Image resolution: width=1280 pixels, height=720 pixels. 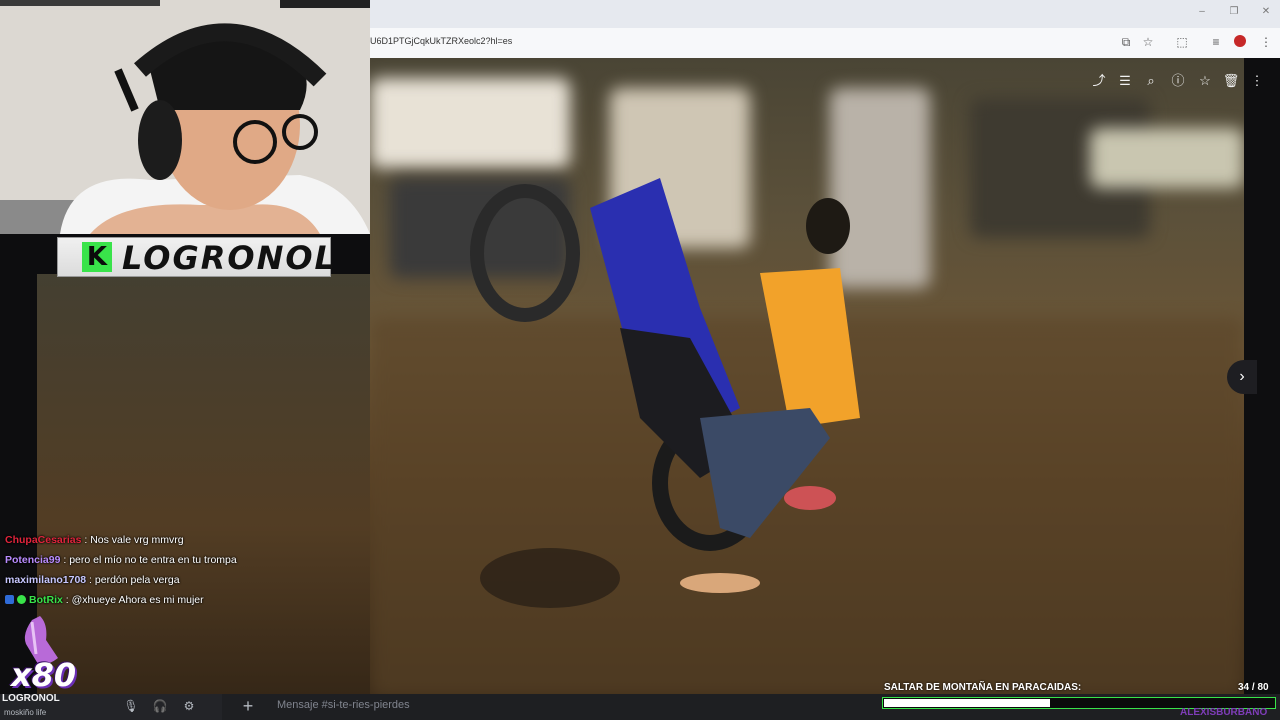 I want to click on chat-text: : perdón pela verga, so click(x=133, y=580).